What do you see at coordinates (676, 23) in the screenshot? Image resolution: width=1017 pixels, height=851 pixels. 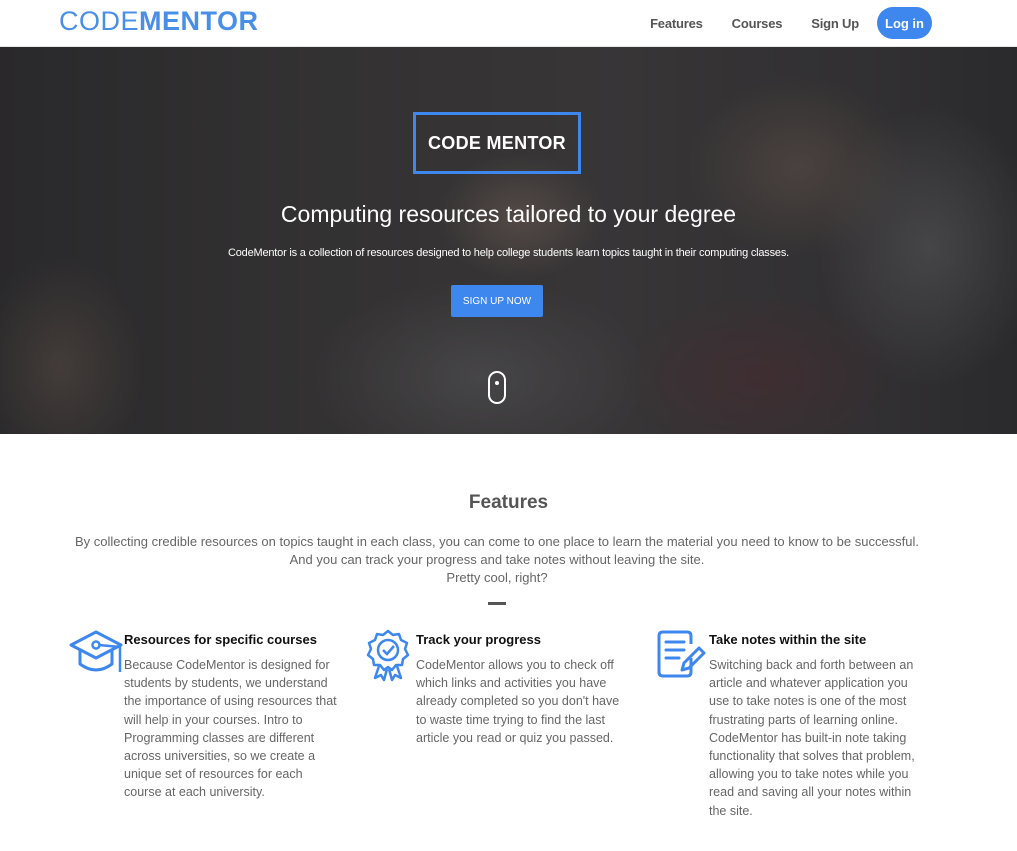 I see `nav-link-features: Features` at bounding box center [676, 23].